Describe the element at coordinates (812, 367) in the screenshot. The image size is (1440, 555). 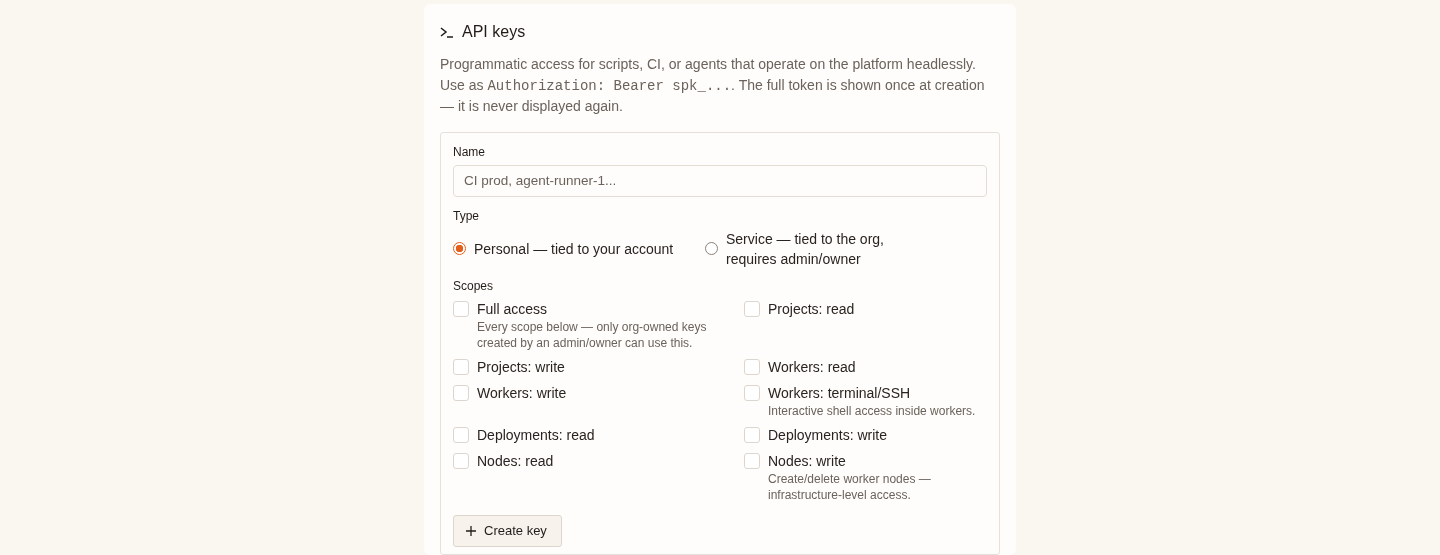
I see `scope-label: Workers: read` at that location.